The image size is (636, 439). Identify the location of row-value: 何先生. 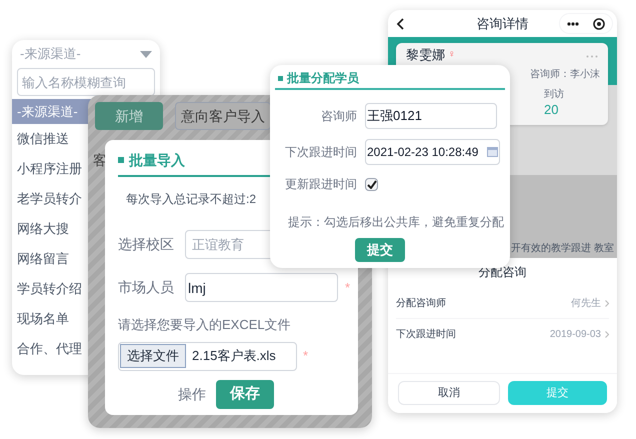
(586, 303).